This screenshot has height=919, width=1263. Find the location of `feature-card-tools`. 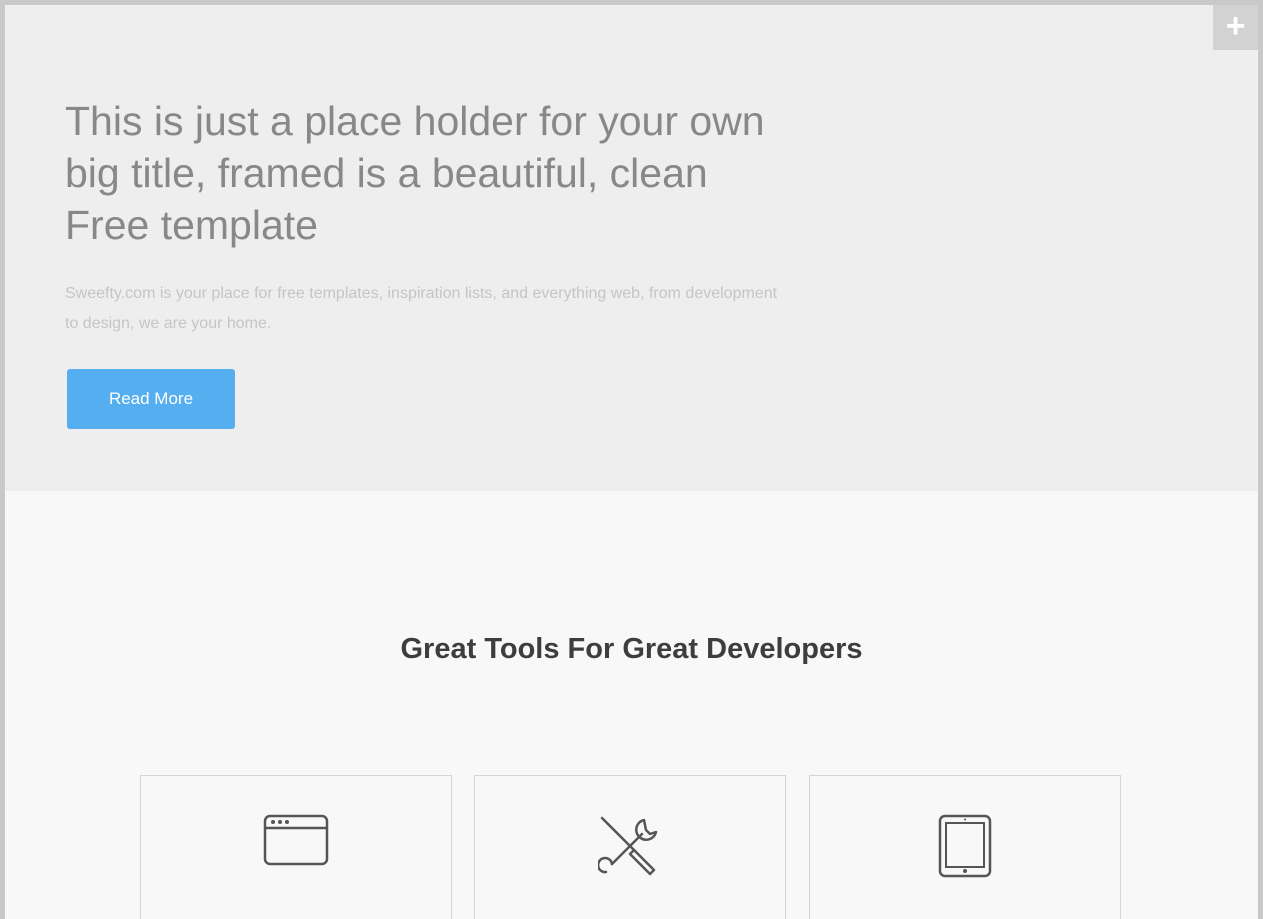

feature-card-tools is located at coordinates (630, 847).